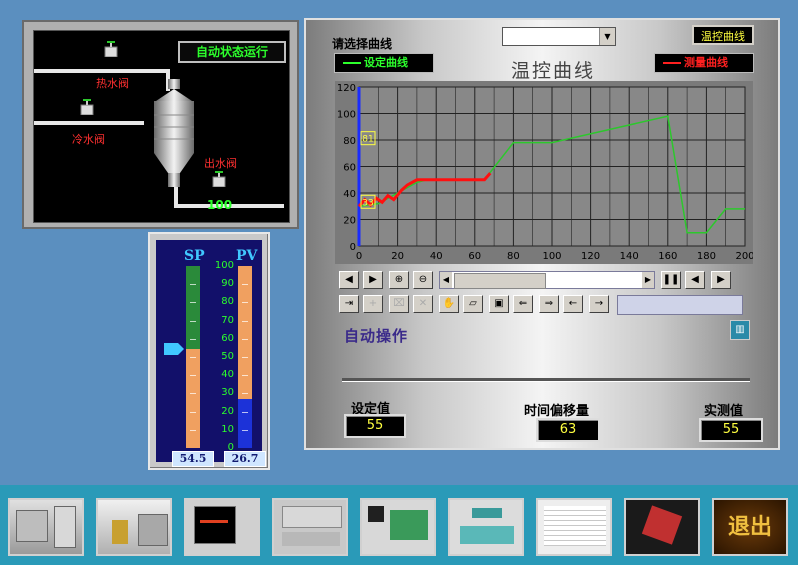 This screenshot has width=798, height=565. Describe the element at coordinates (111, 49) in the screenshot. I see `hot-water-valve-icon` at that location.